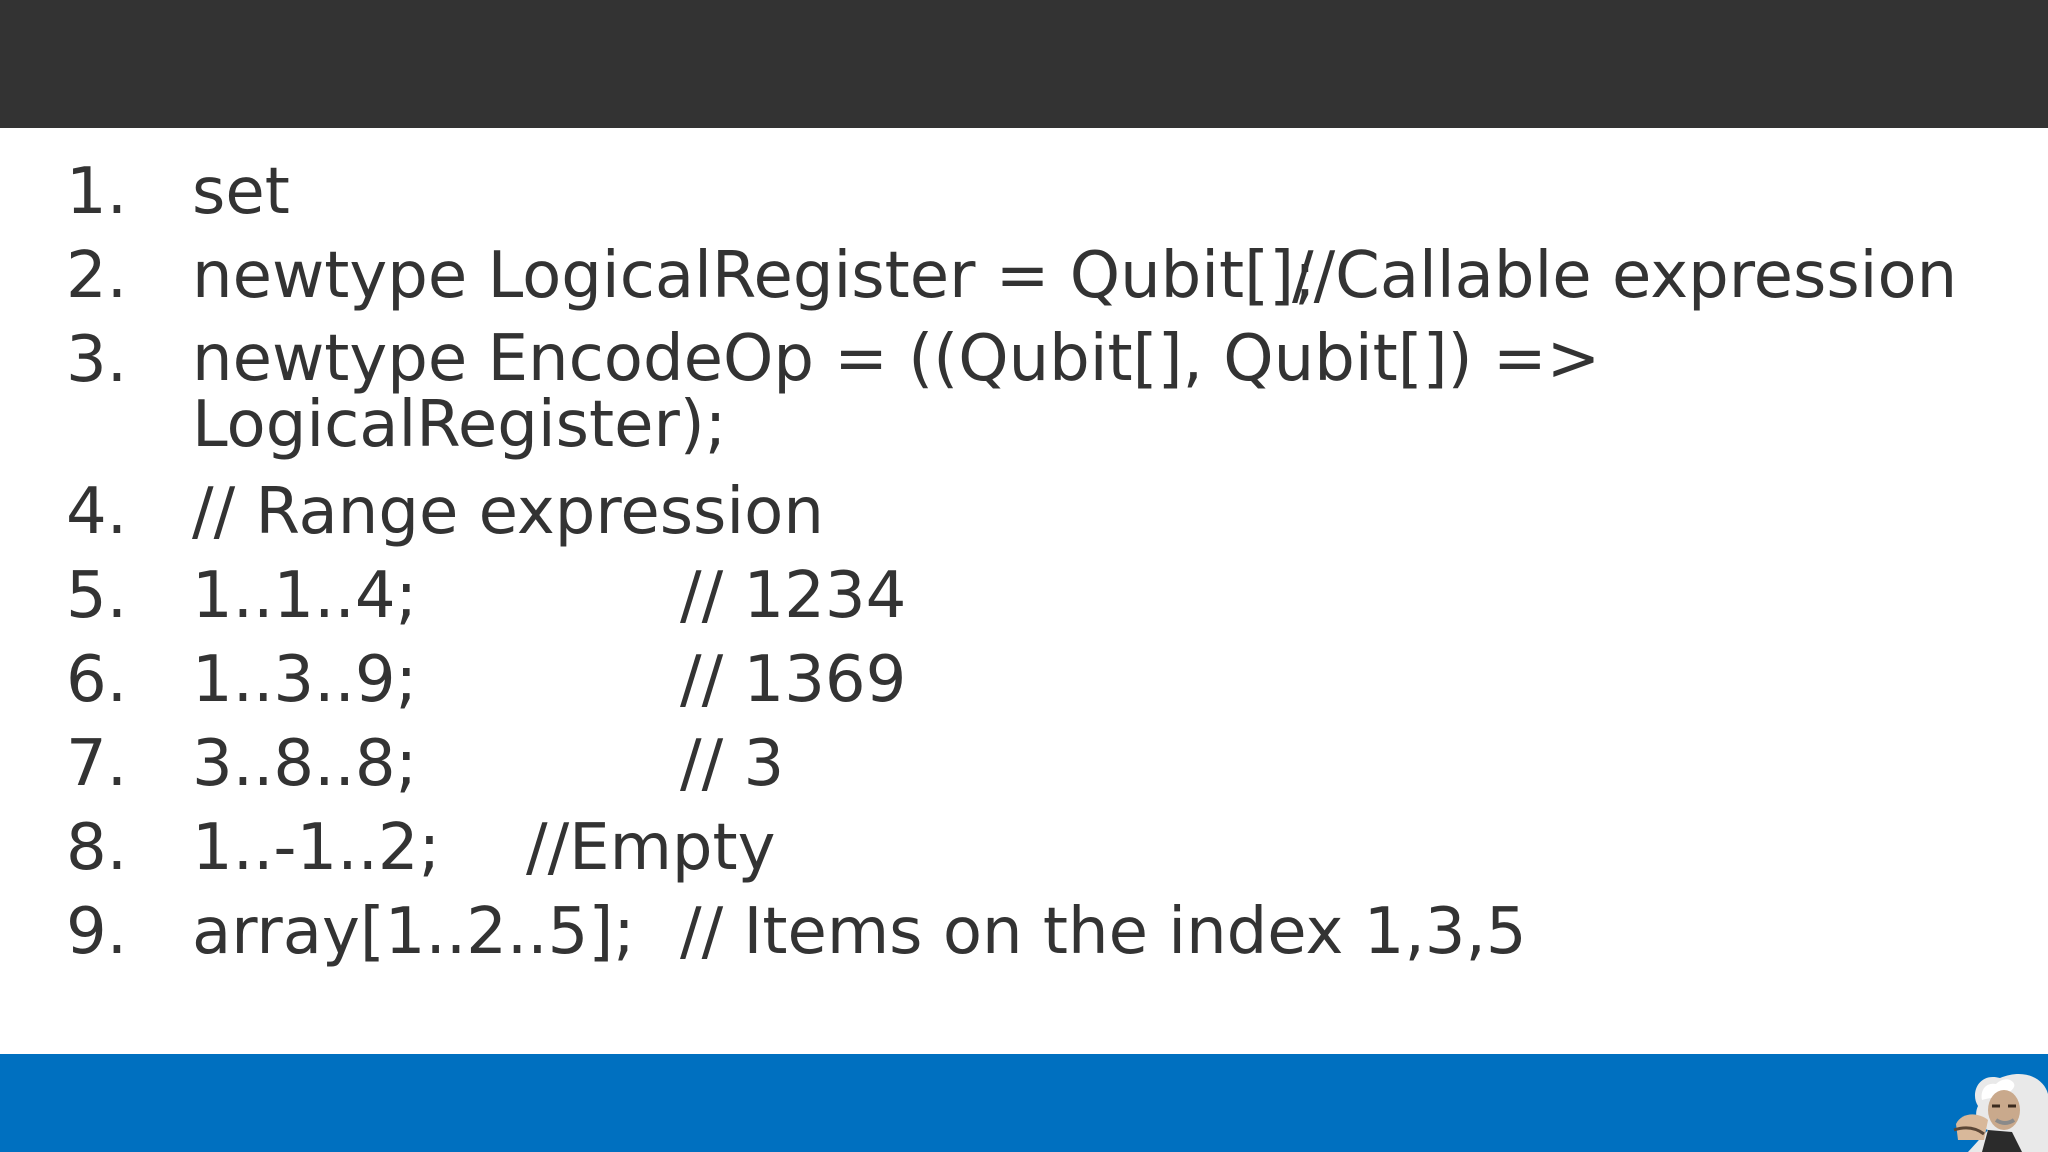 The height and width of the screenshot is (1152, 2048). What do you see at coordinates (1103, 932) in the screenshot?
I see `item-comment: // Items on the index 1,3,5` at bounding box center [1103, 932].